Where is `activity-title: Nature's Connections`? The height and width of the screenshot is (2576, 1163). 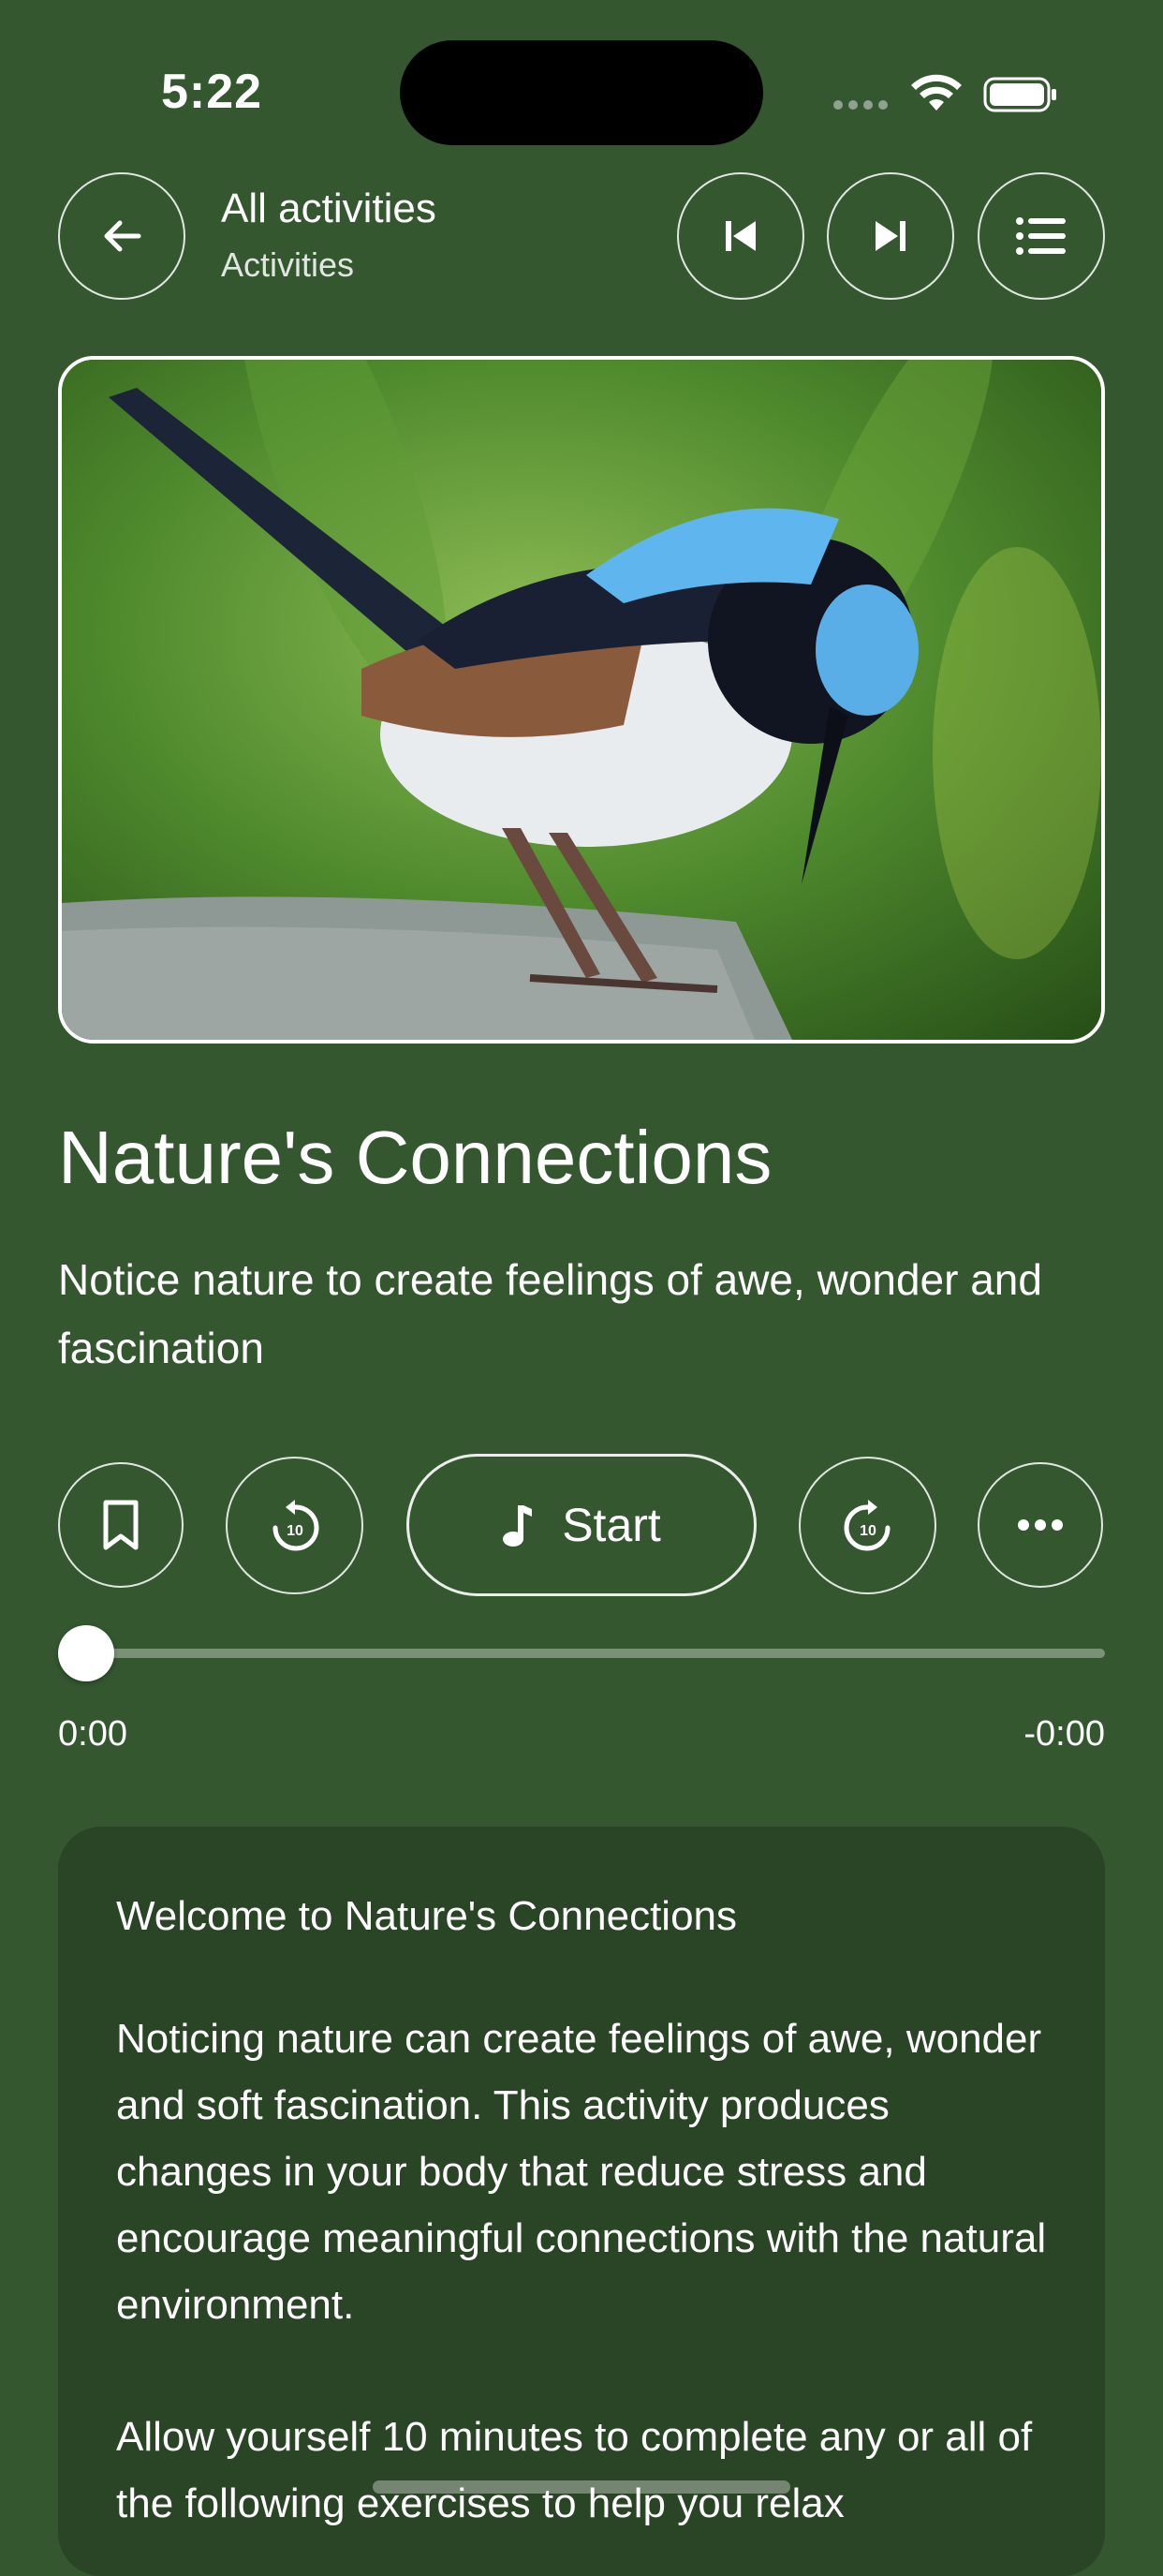
activity-title: Nature's Connections is located at coordinates (416, 1157).